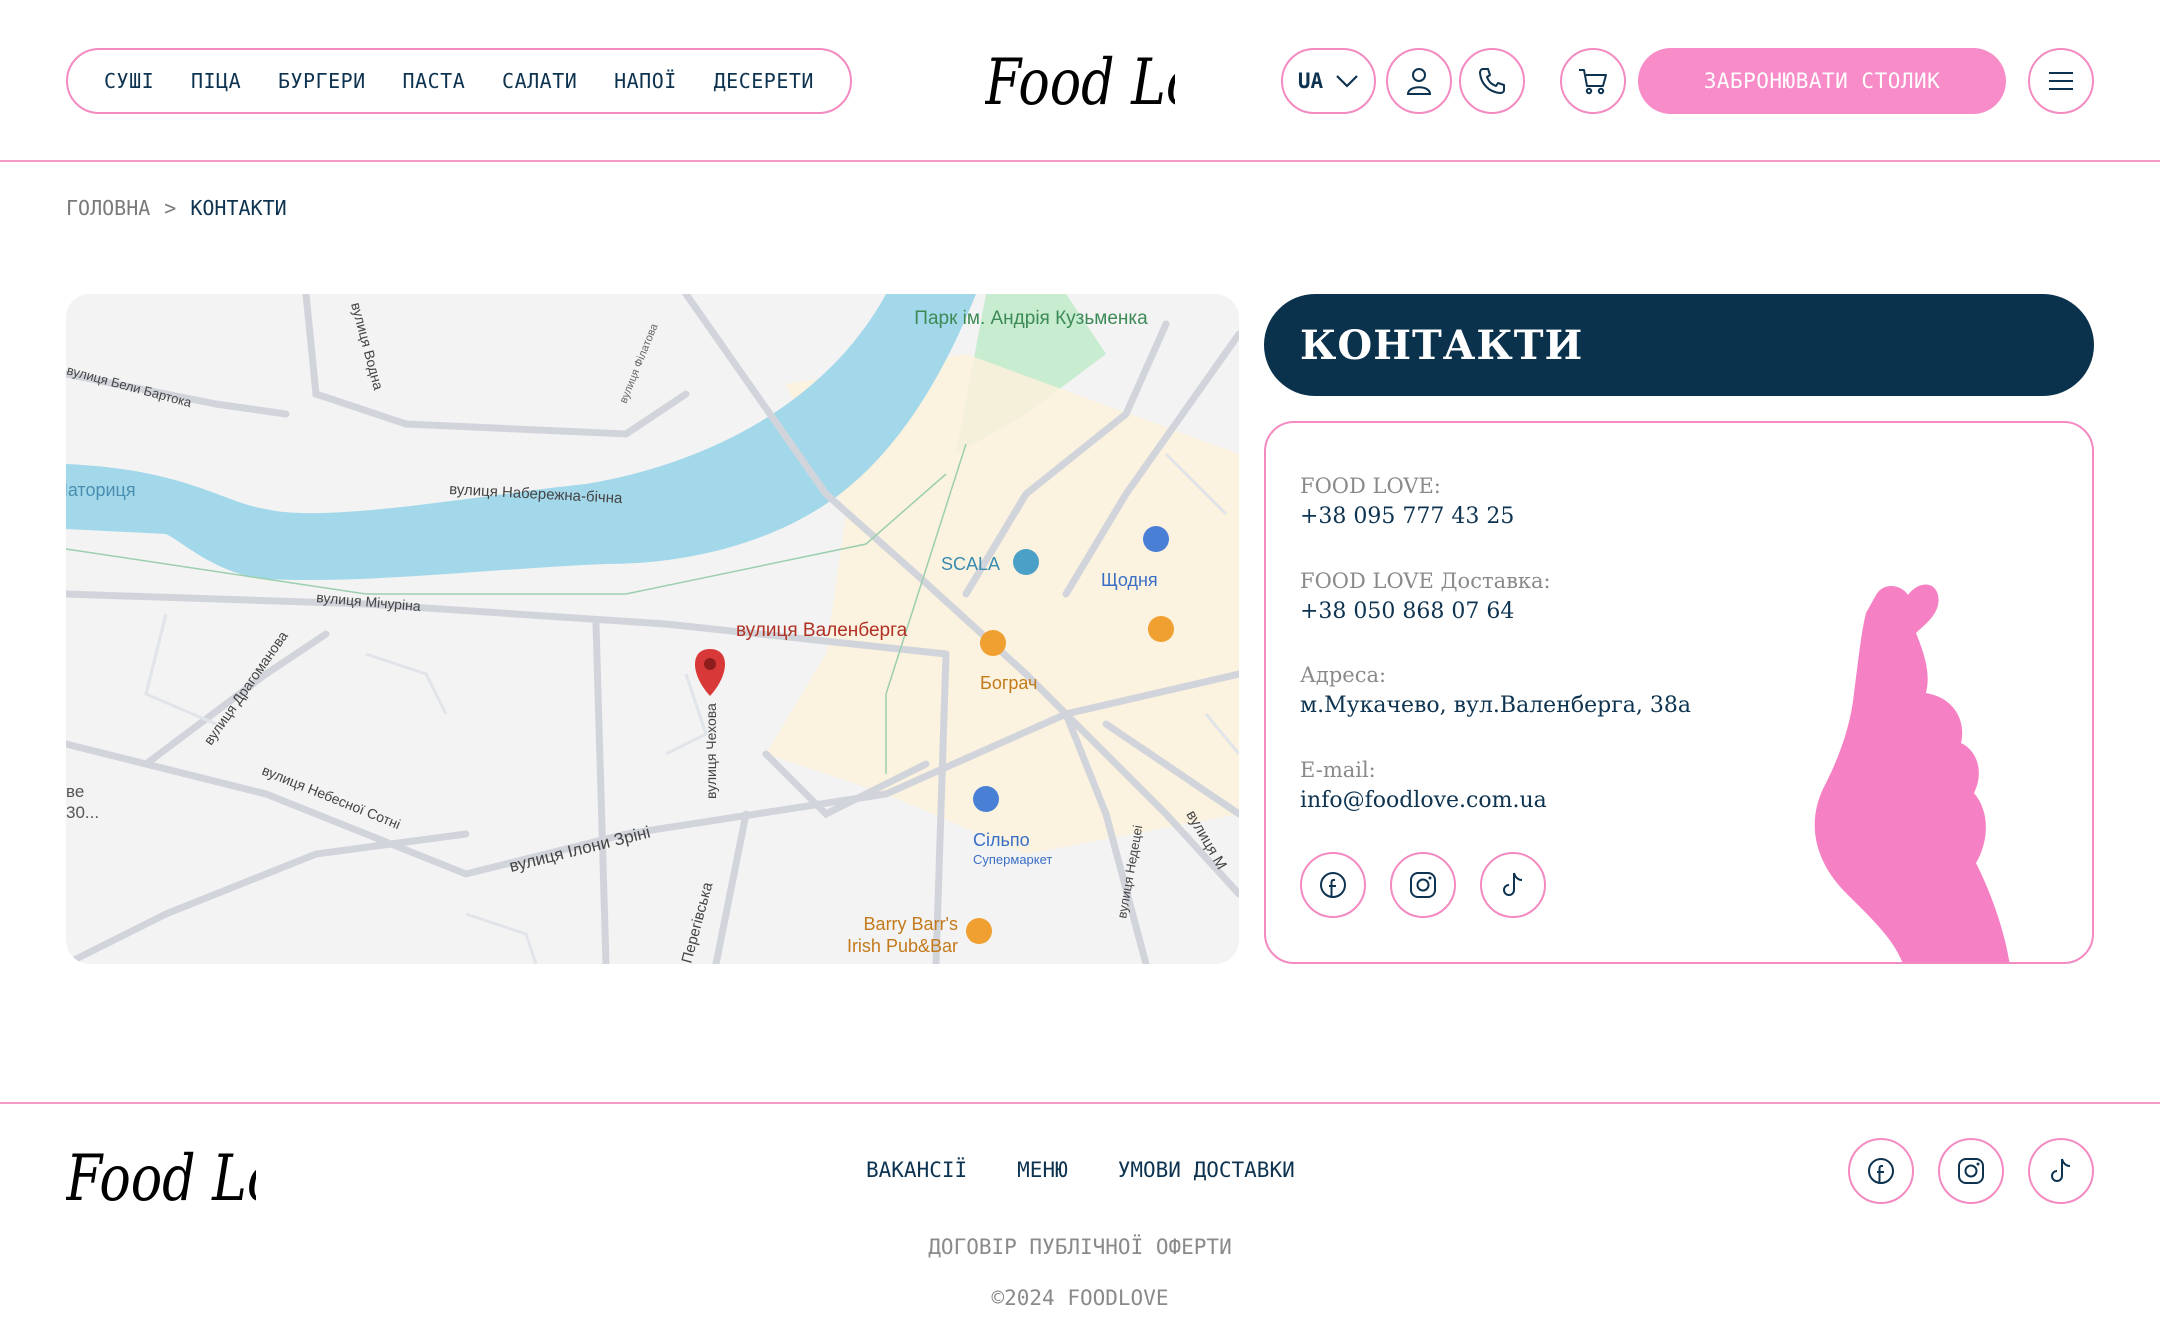 The image size is (2160, 1343). I want to click on footer-link-delivery: УМОВИ ДОСТАВКИ, so click(1206, 1170).